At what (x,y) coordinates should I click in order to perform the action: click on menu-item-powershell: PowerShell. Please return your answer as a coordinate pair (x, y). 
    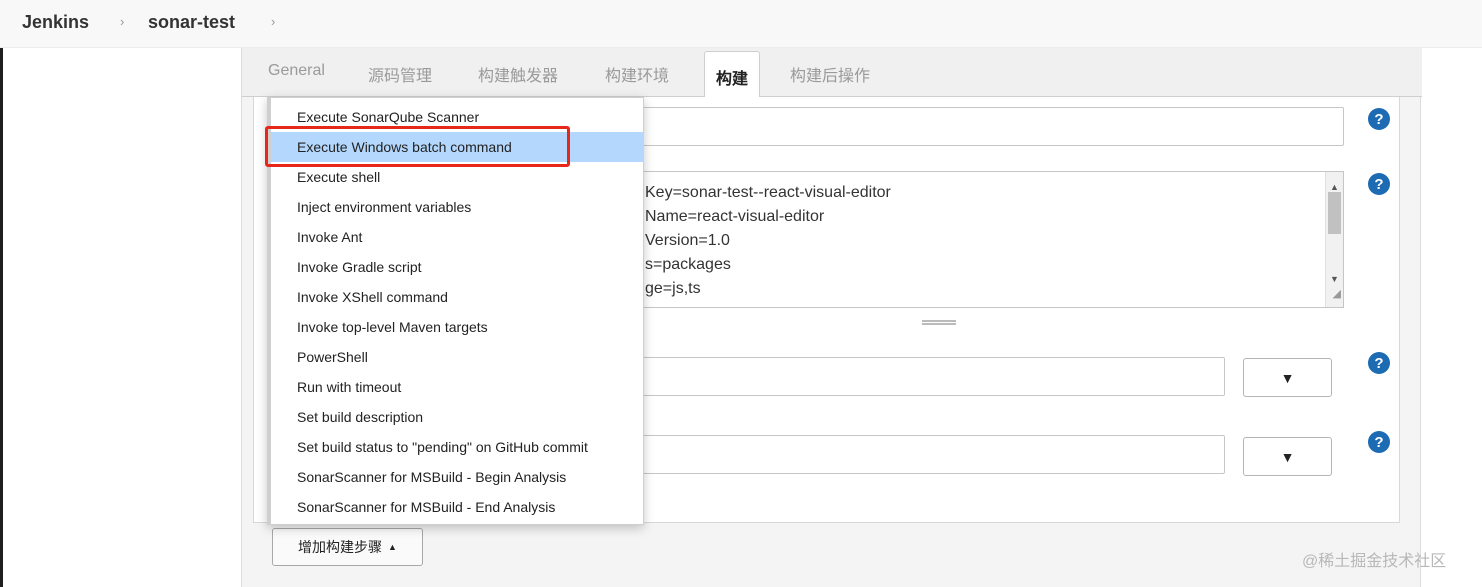
    Looking at the image, I should click on (457, 357).